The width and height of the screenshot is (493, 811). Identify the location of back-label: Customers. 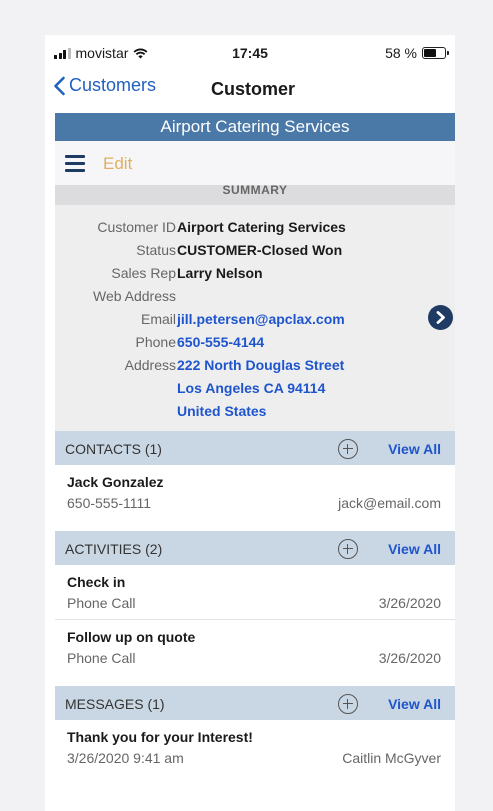
(113, 85).